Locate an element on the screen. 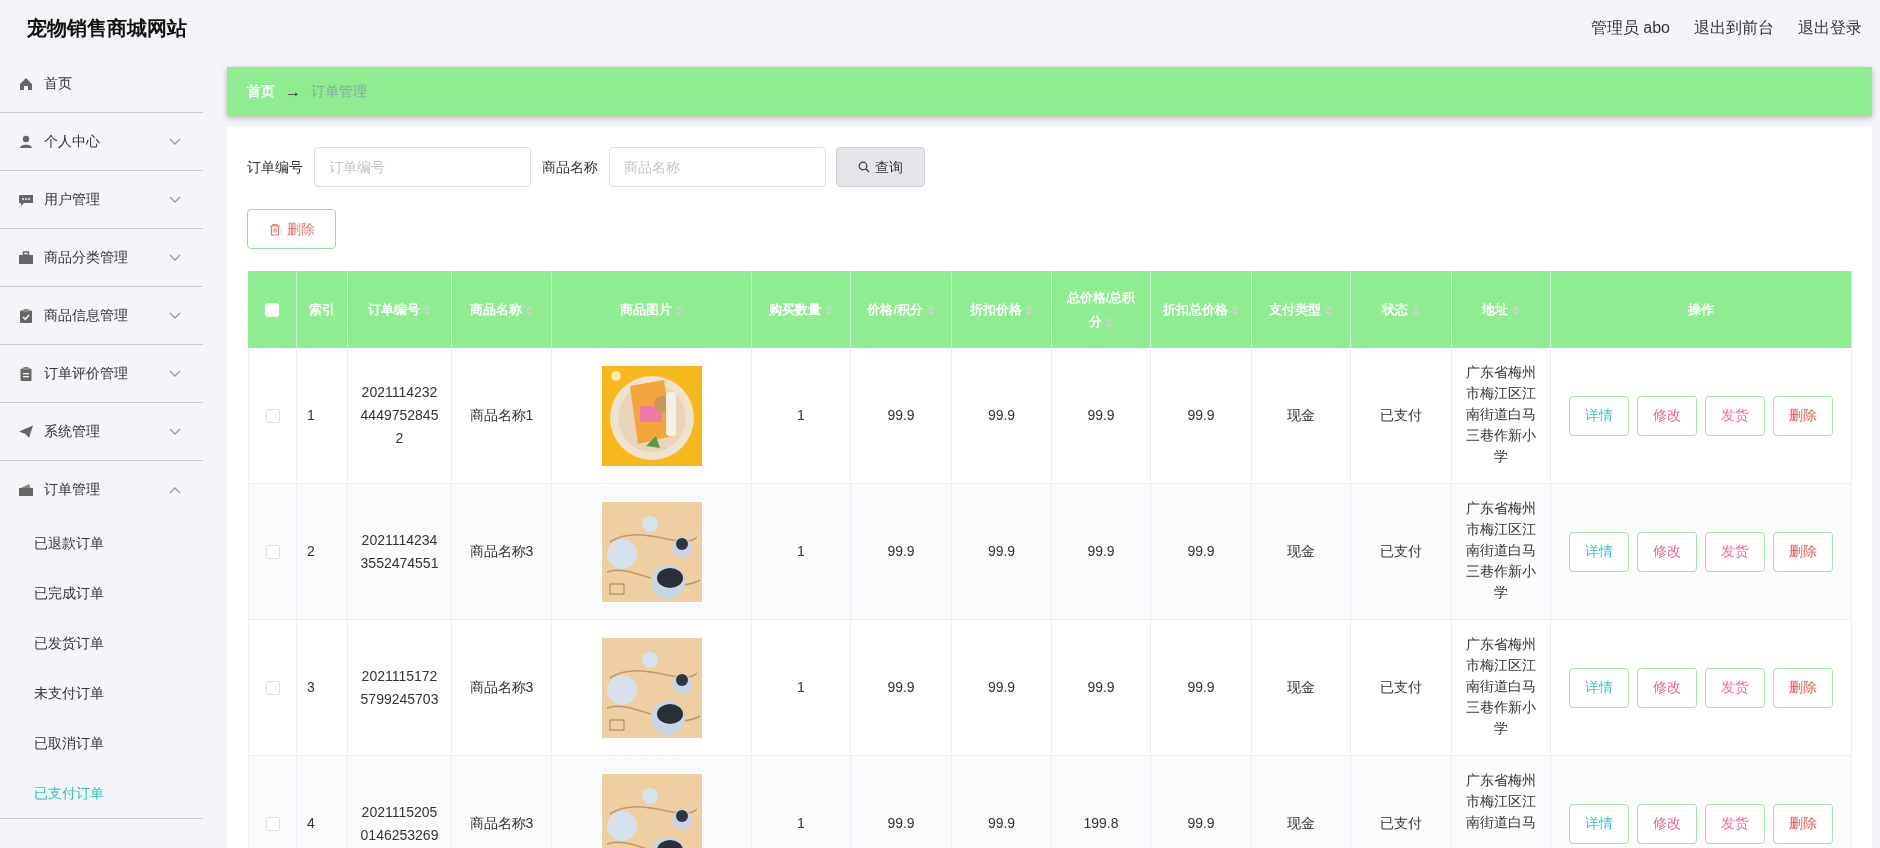 The height and width of the screenshot is (848, 1880). table-cell-text: 20211142343552474551 is located at coordinates (399, 551).